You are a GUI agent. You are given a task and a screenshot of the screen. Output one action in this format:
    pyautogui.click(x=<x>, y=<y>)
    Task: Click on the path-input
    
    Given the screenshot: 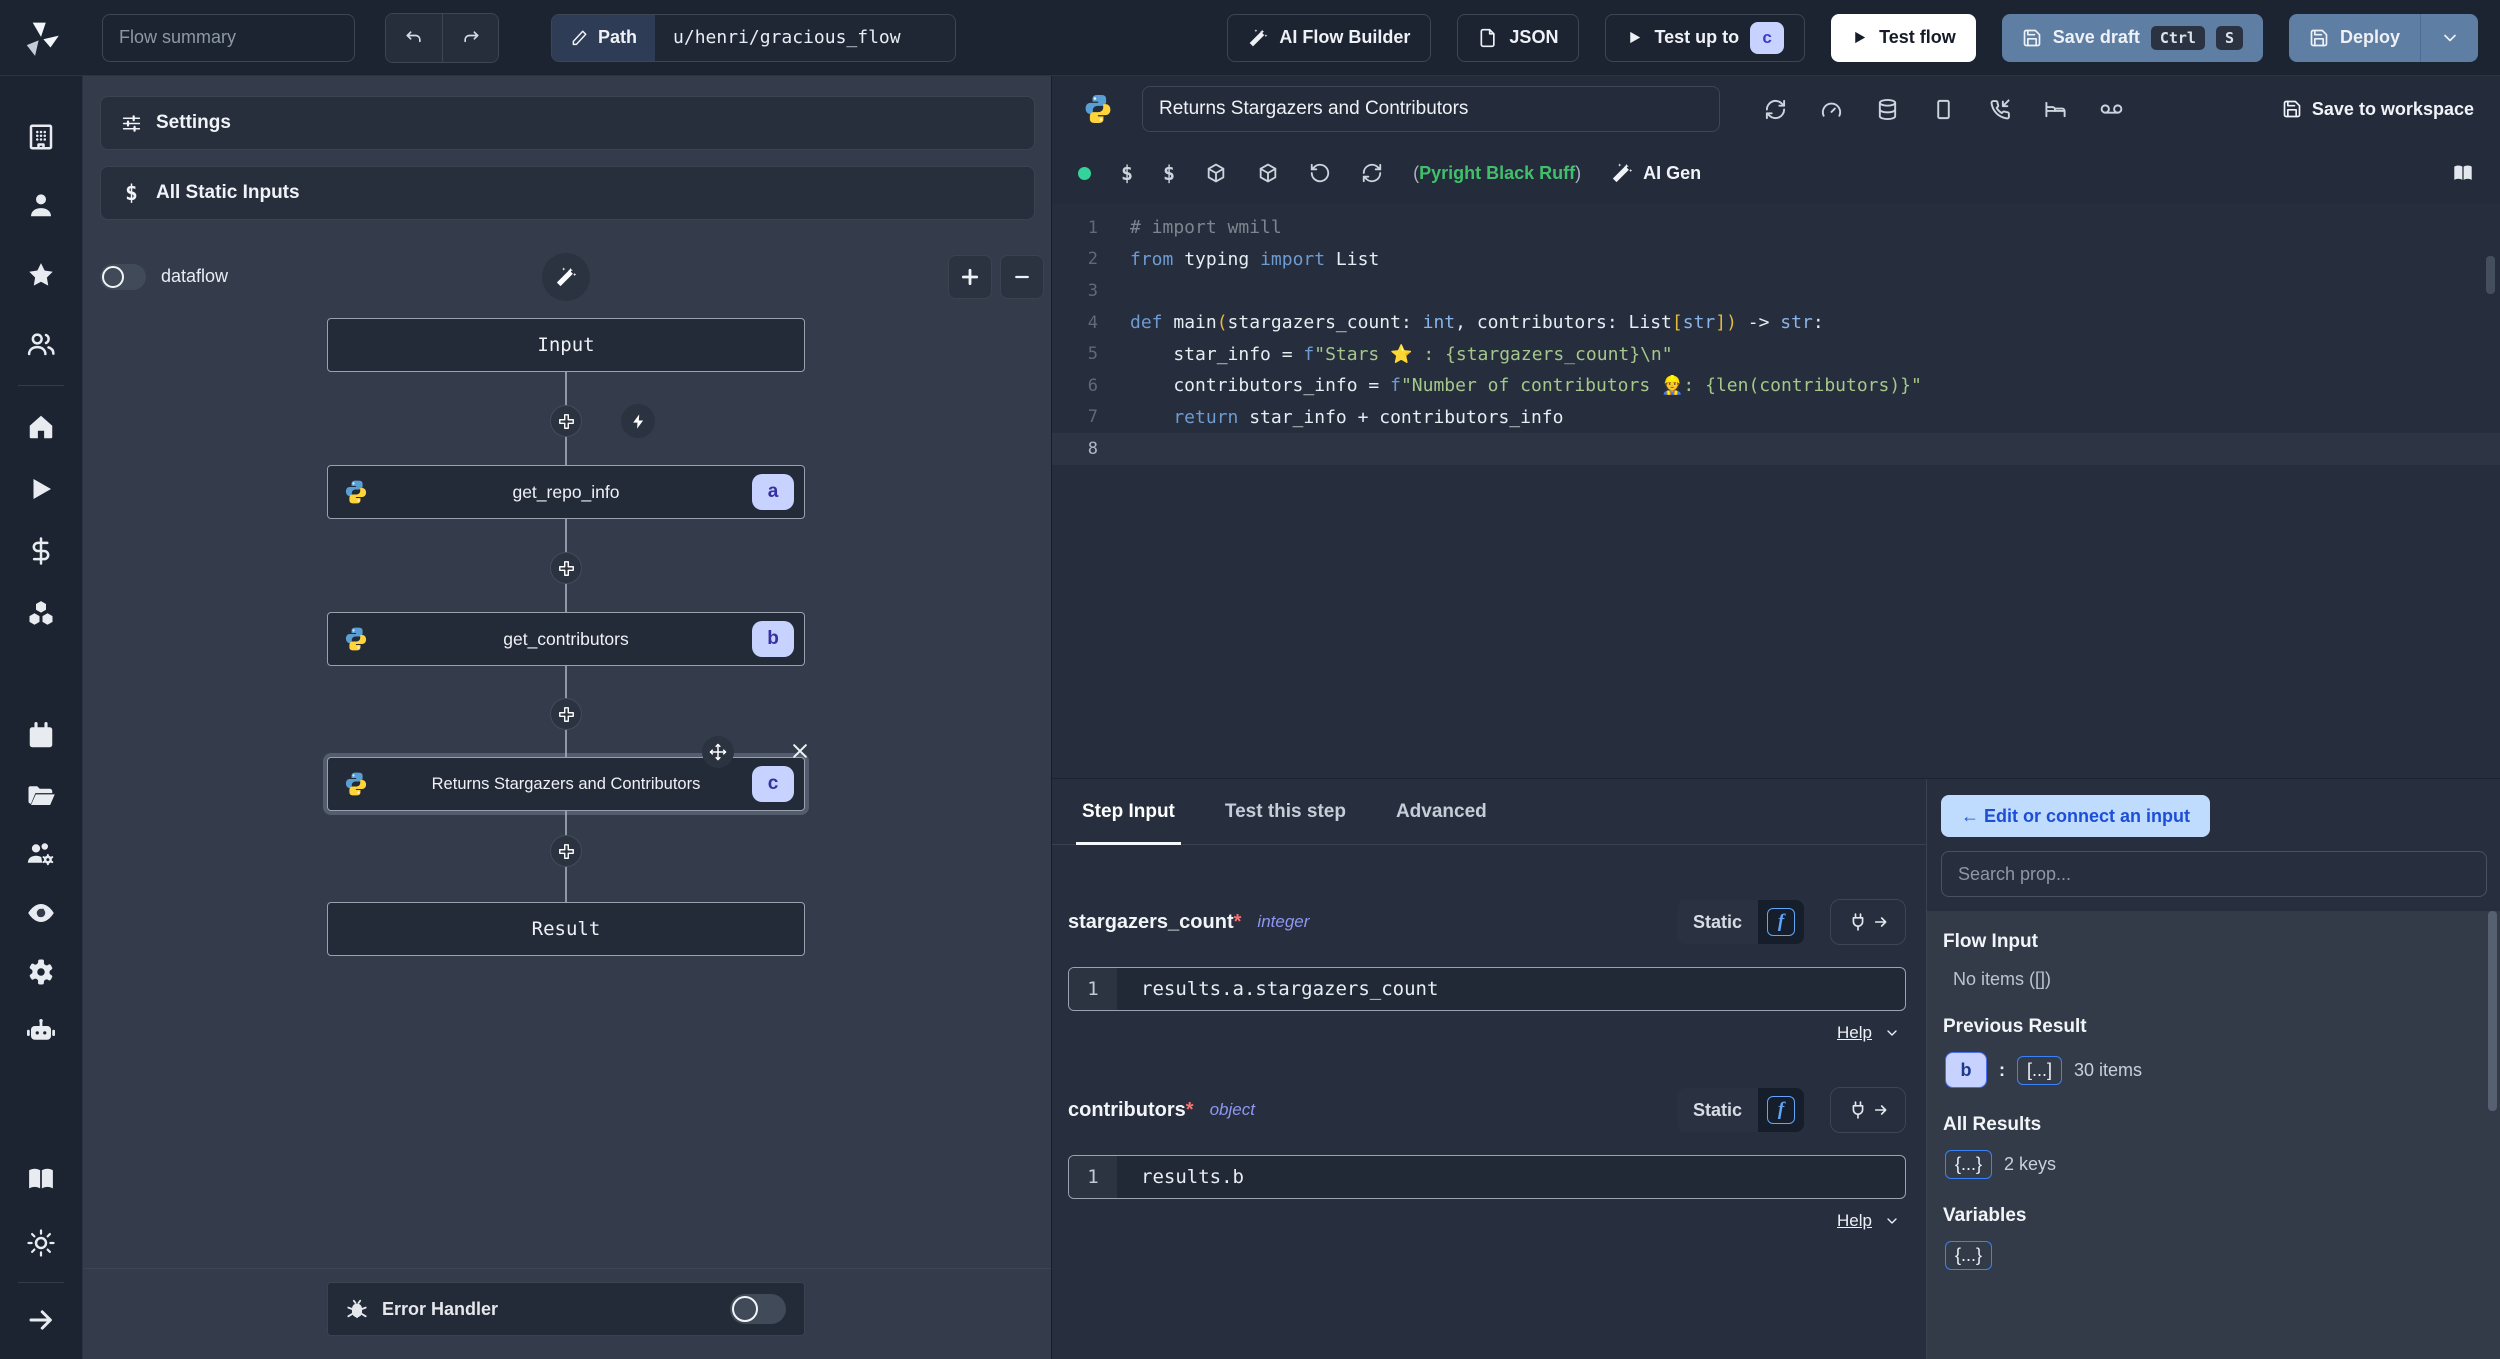 What is the action you would take?
    pyautogui.click(x=805, y=37)
    